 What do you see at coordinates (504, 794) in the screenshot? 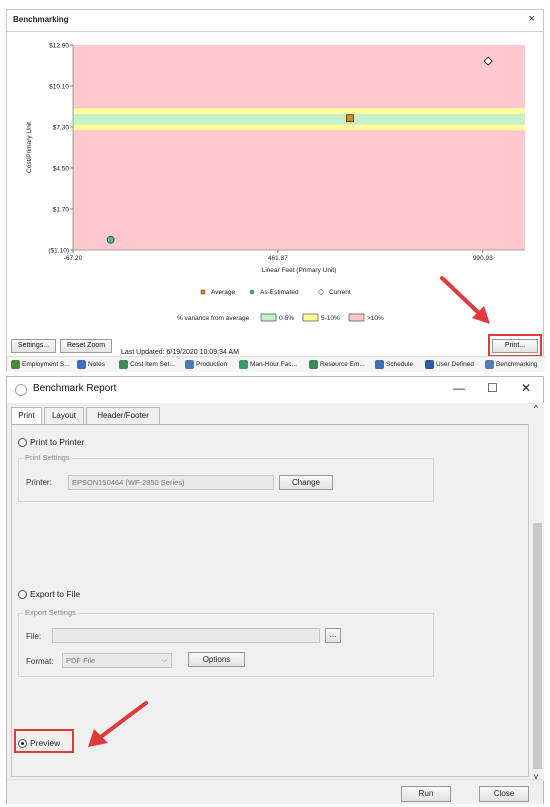
I see `close-button: Close` at bounding box center [504, 794].